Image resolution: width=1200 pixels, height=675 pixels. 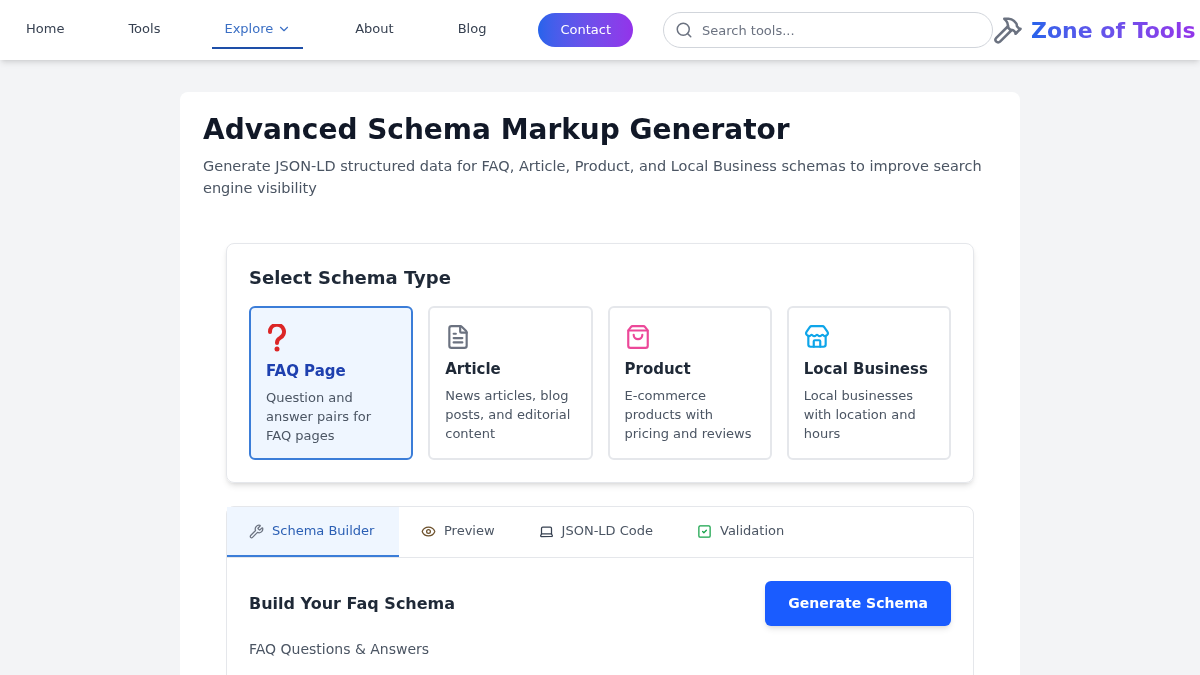 I want to click on hammer-icon, so click(x=1008, y=30).